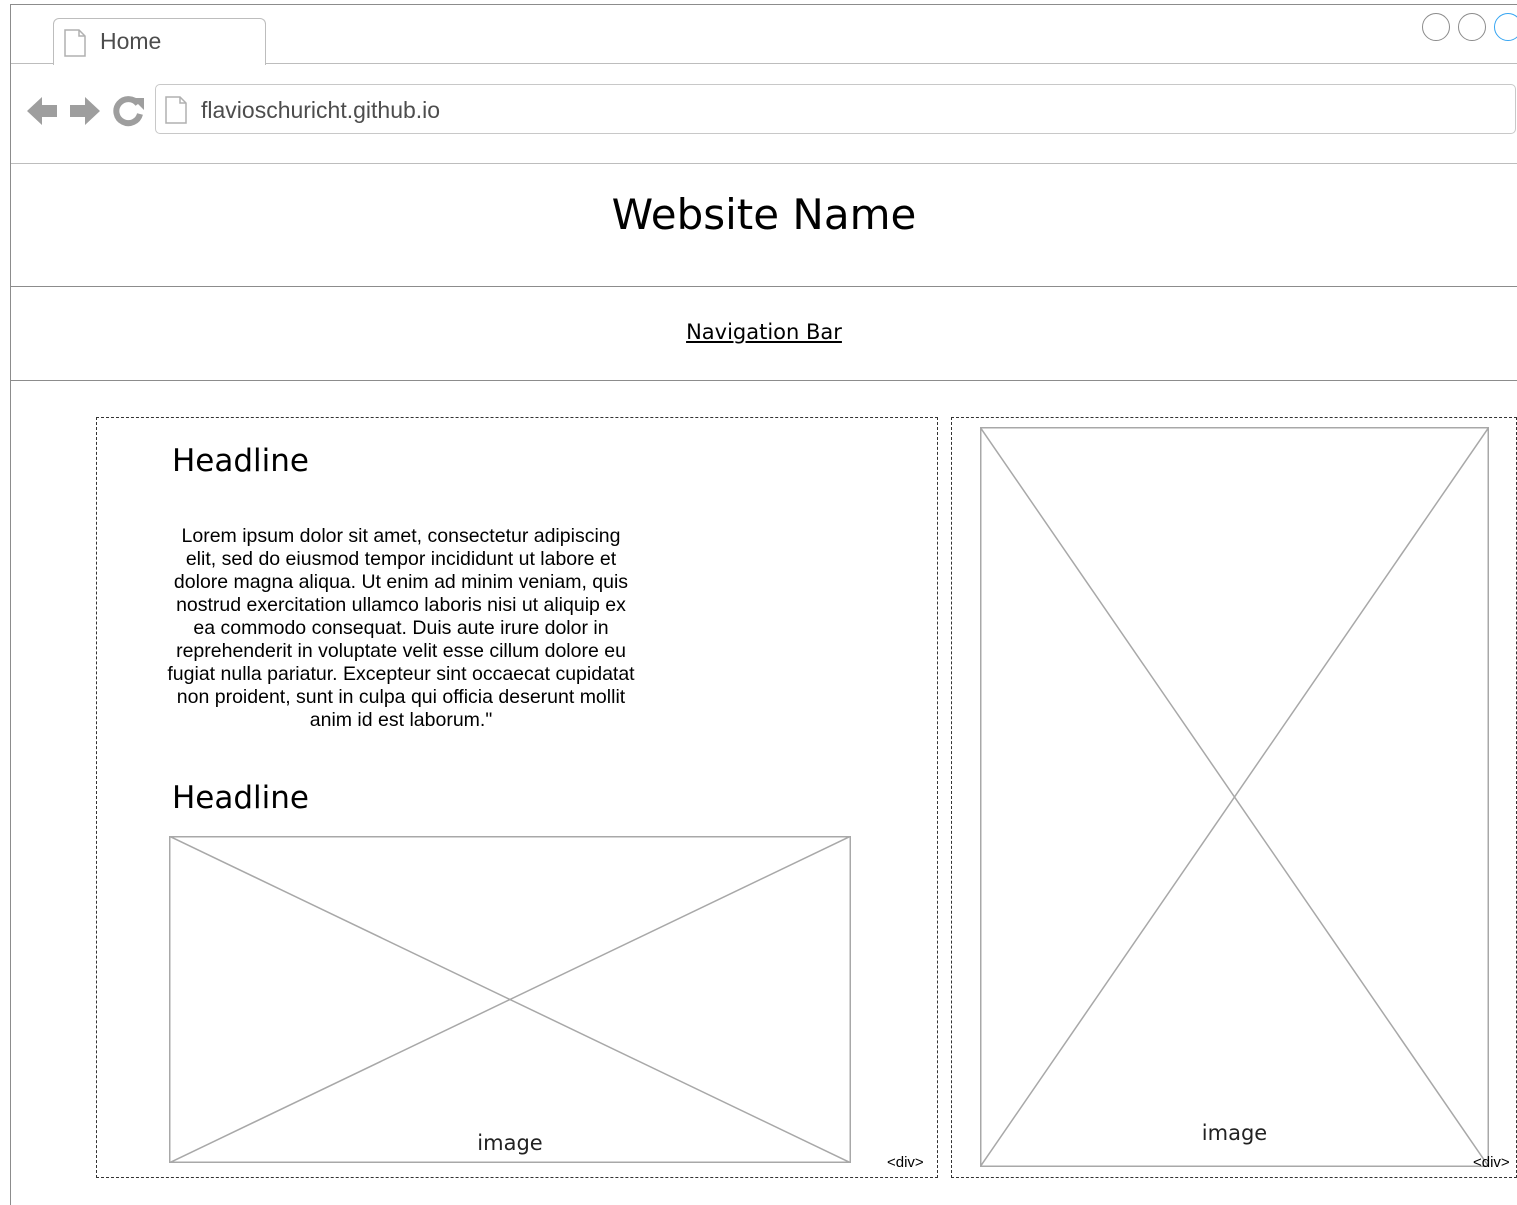  I want to click on headline-1: Headline, so click(241, 461).